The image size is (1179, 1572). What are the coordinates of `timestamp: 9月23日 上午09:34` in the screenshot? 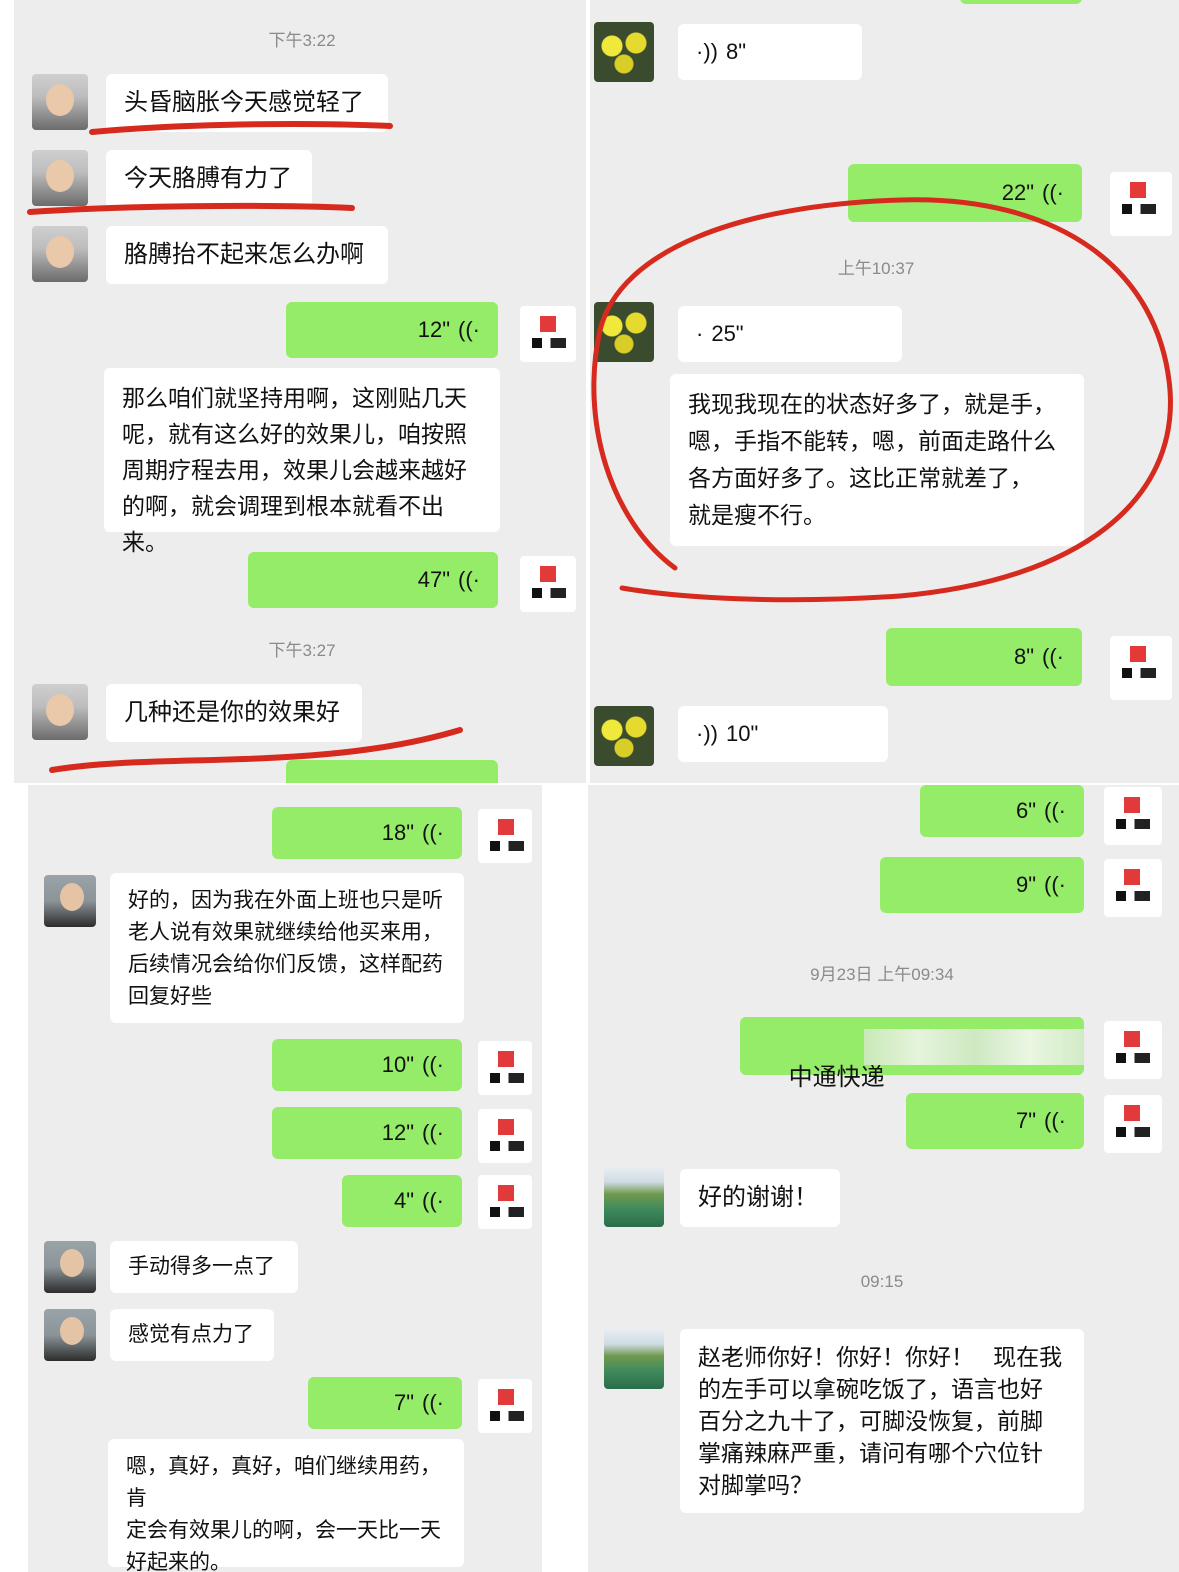 It's located at (882, 974).